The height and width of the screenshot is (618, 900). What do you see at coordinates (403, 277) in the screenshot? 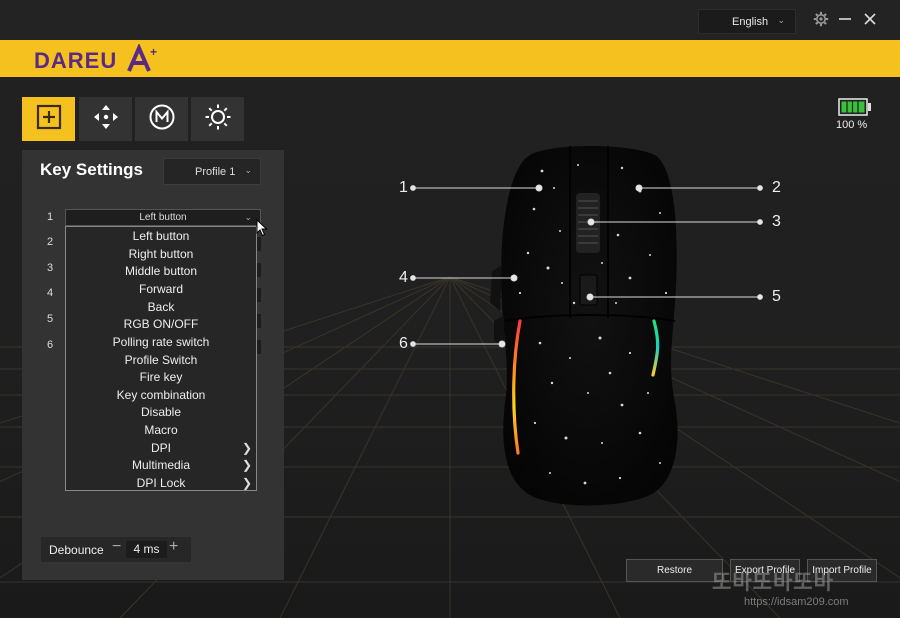
I see `callout-label: 4` at bounding box center [403, 277].